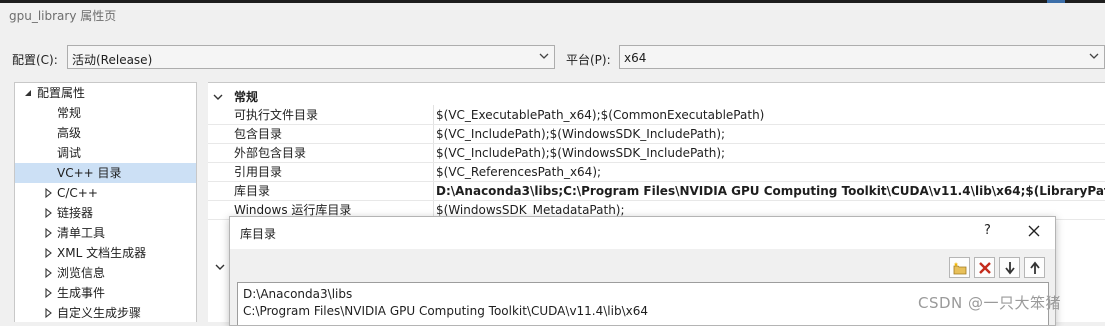 This screenshot has height=326, width=1105. What do you see at coordinates (69, 133) in the screenshot?
I see `tree-item-label: 高级` at bounding box center [69, 133].